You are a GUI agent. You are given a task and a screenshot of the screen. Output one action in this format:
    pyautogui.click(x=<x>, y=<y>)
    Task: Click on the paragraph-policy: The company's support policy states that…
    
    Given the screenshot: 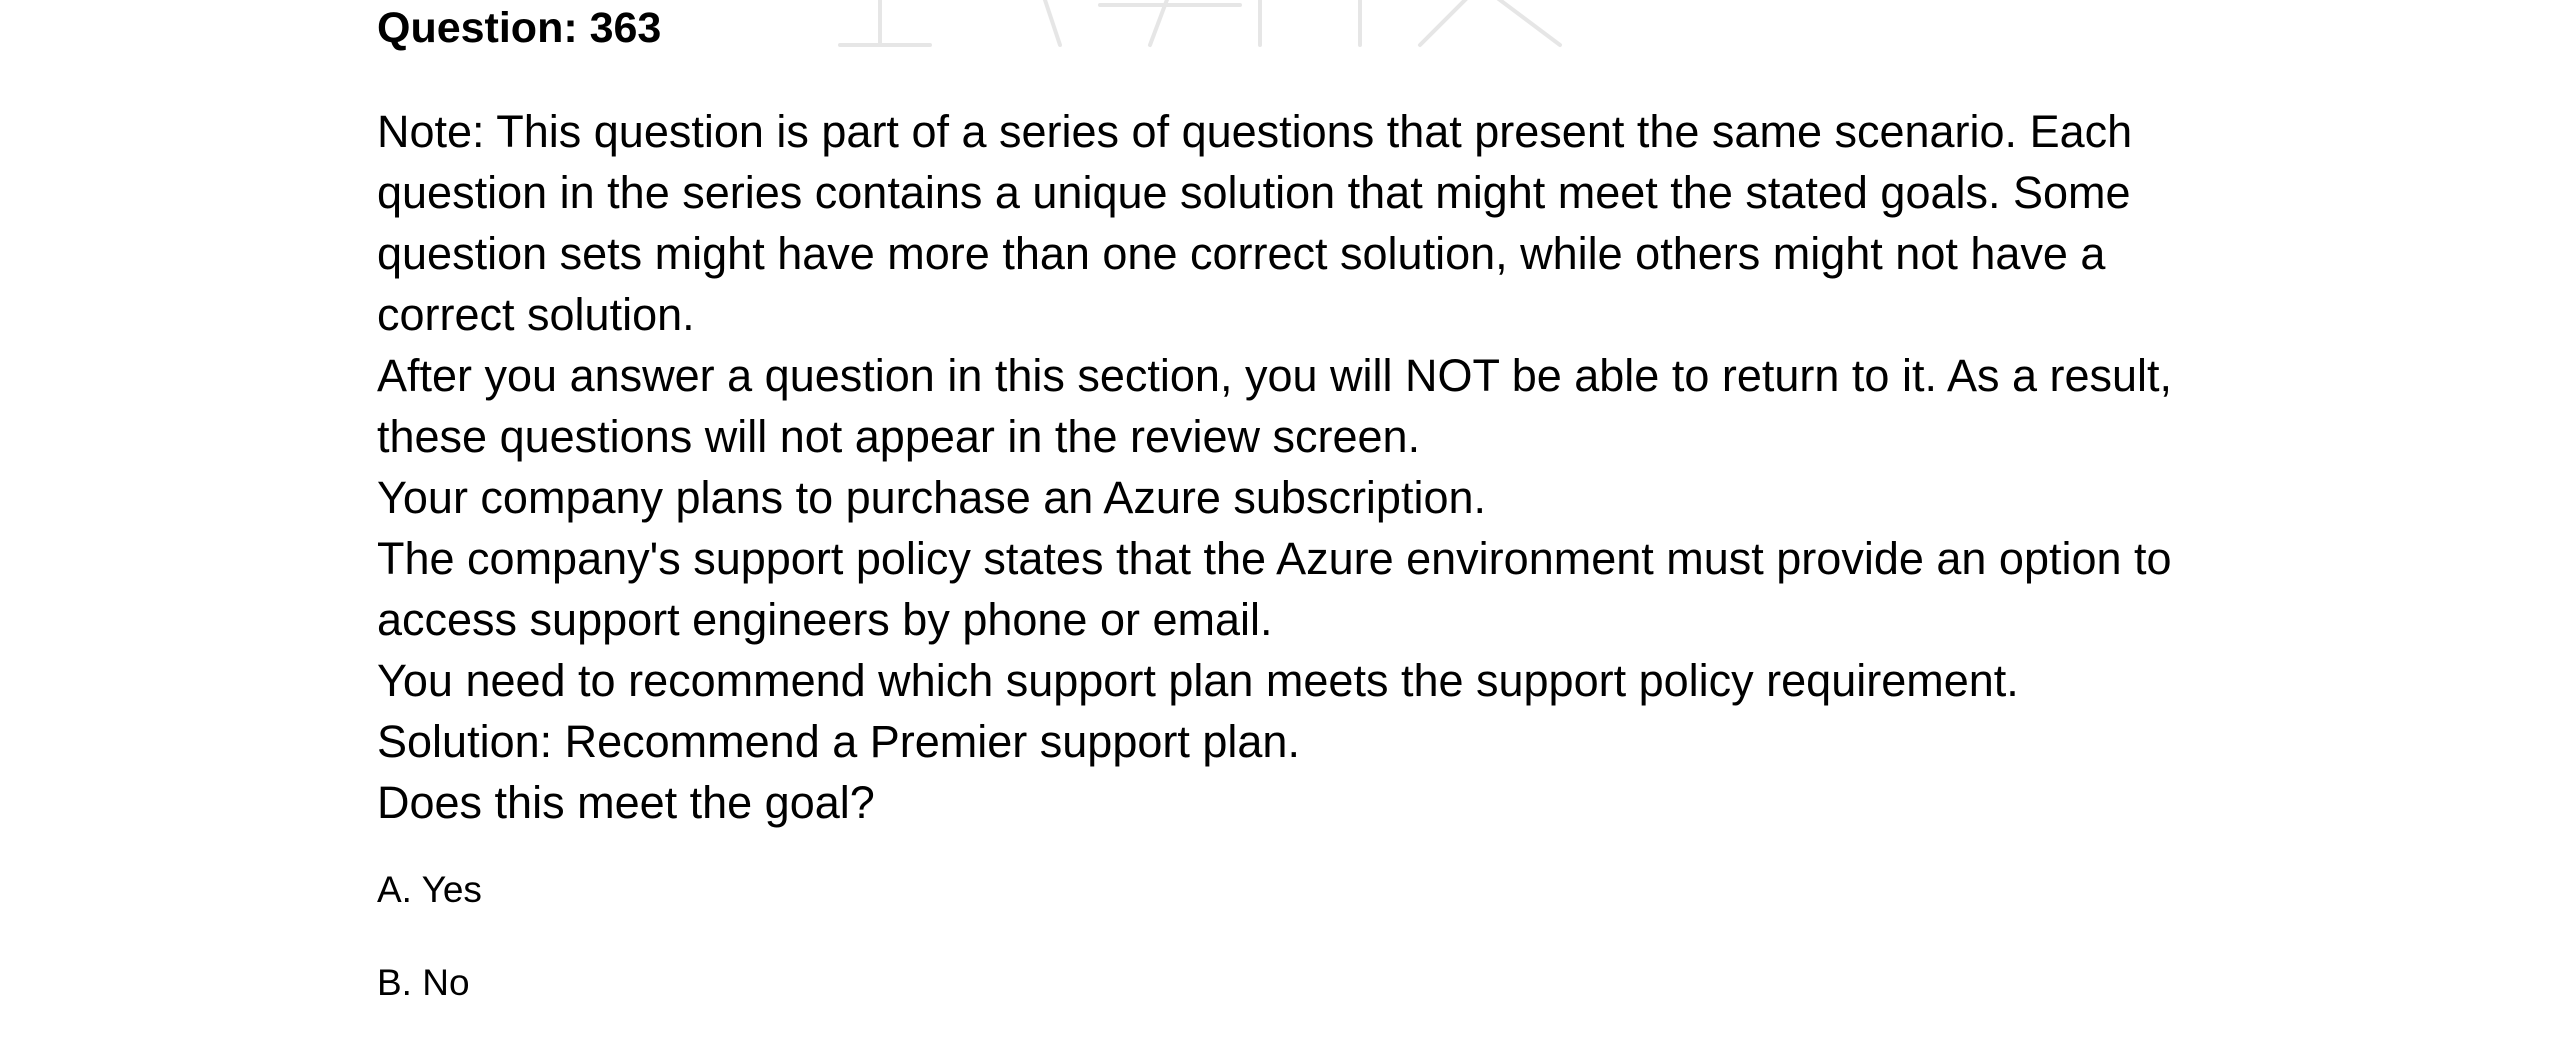 What is the action you would take?
    pyautogui.click(x=1274, y=589)
    